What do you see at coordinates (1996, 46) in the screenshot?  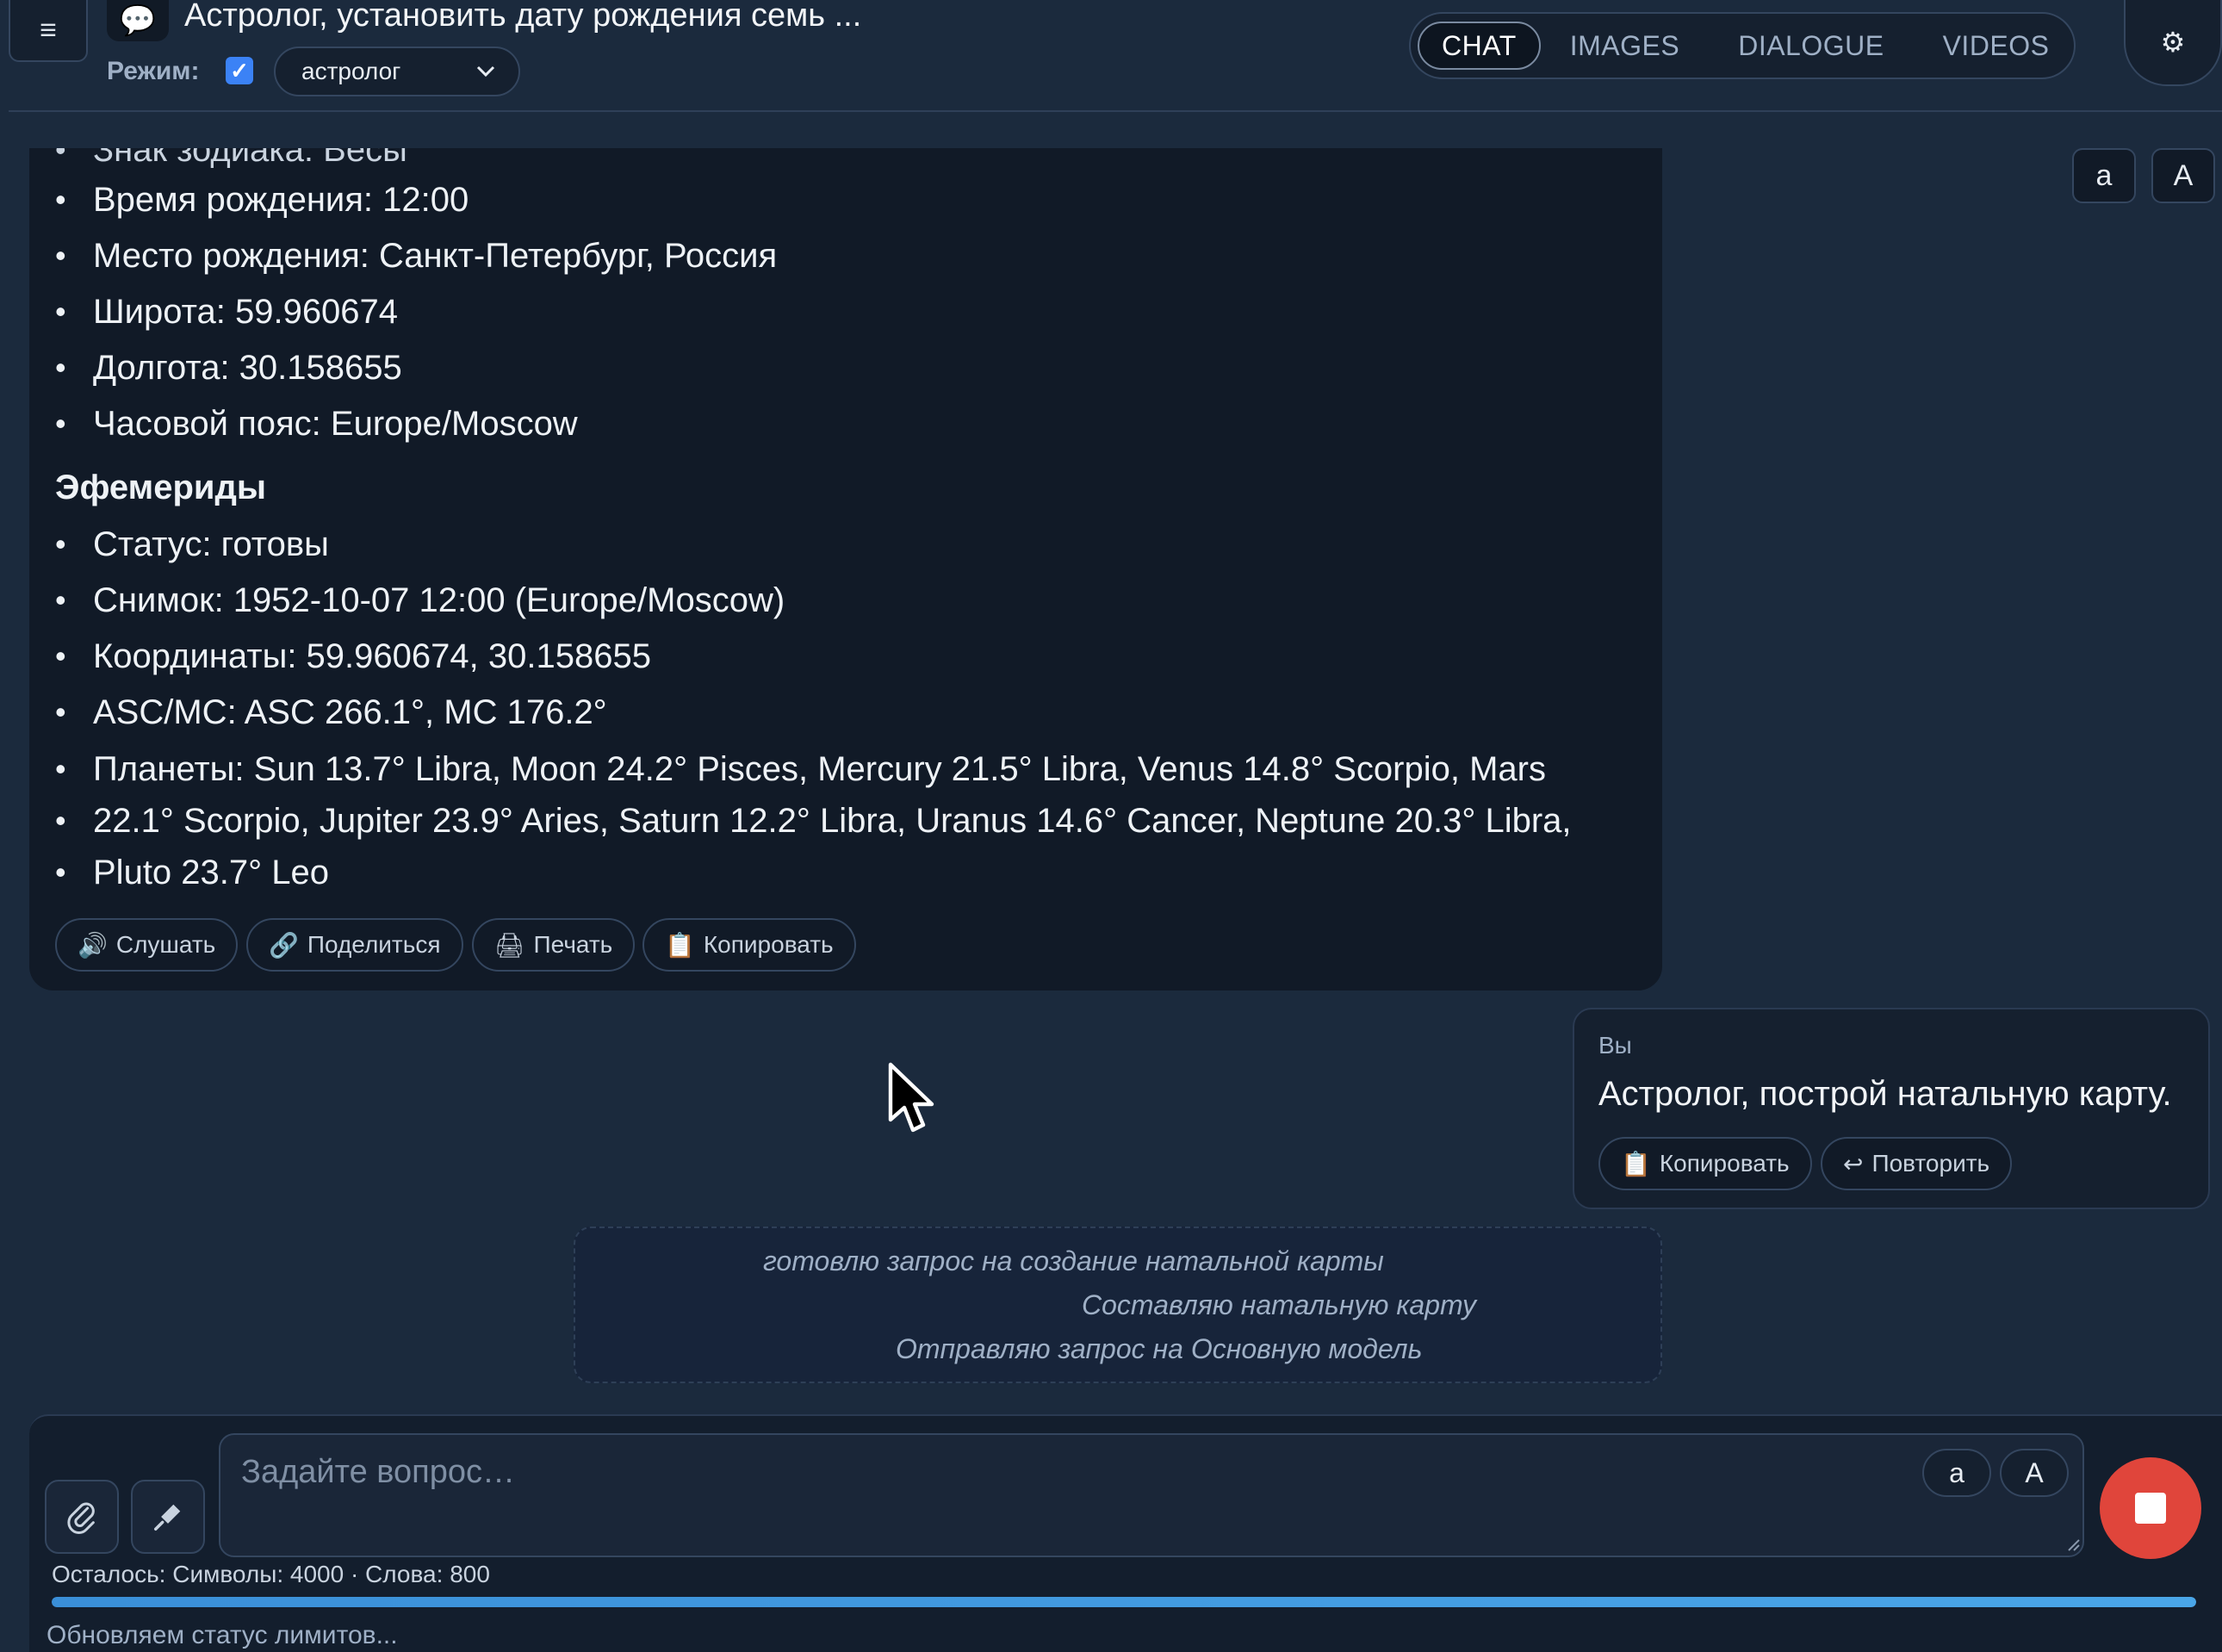 I see `tab-videos: VIDEOS` at bounding box center [1996, 46].